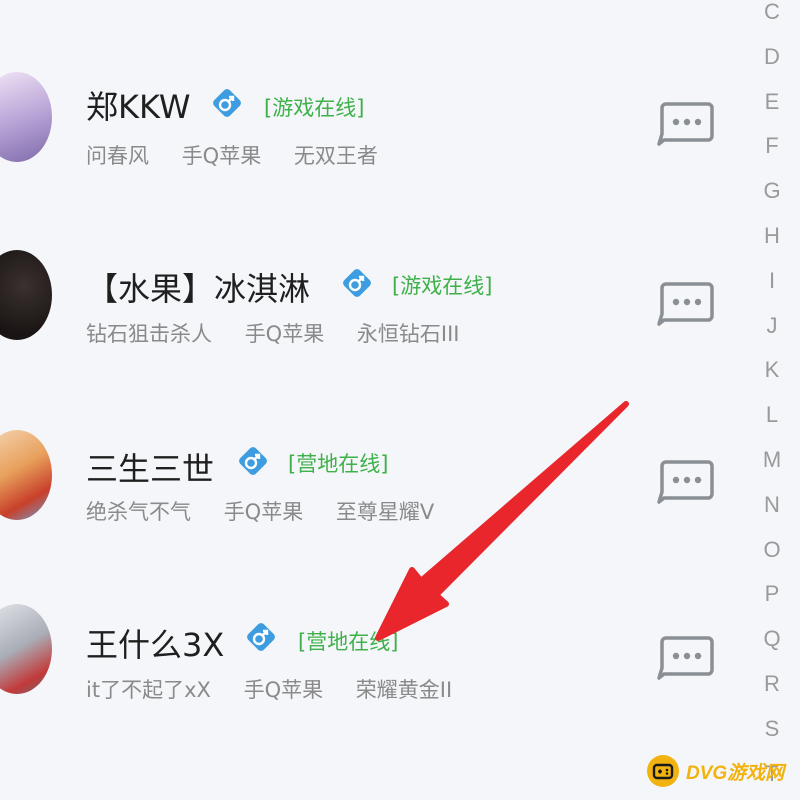 The image size is (800, 800). I want to click on index-letter: M, so click(772, 460).